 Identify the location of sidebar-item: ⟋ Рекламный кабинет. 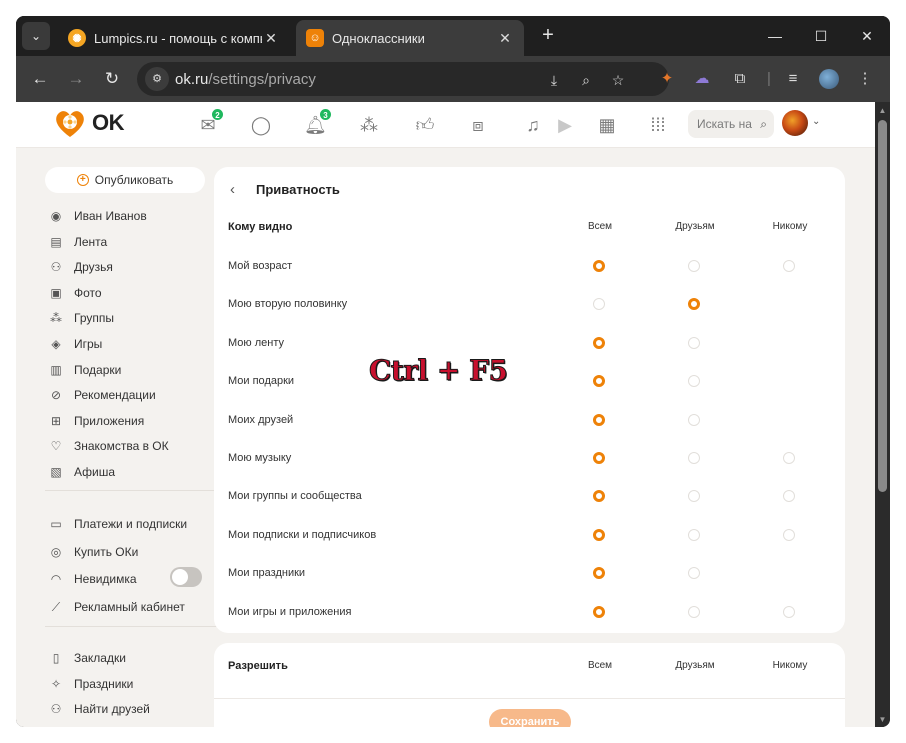
(133, 607).